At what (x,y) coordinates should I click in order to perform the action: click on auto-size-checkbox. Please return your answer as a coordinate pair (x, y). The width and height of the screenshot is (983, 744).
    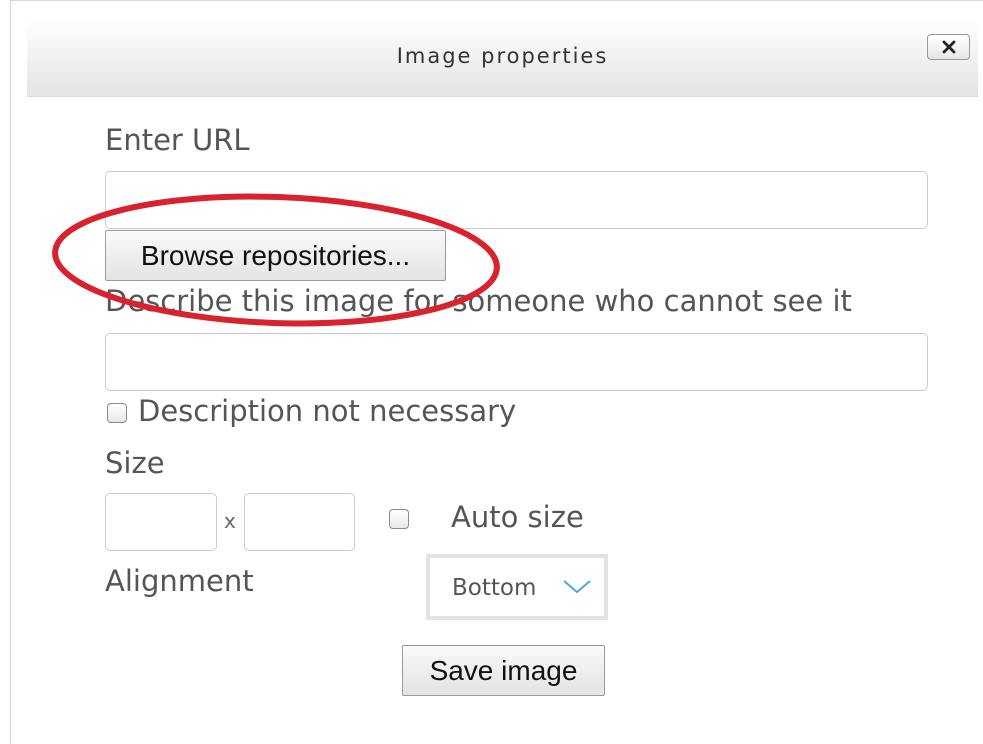
    Looking at the image, I should click on (399, 519).